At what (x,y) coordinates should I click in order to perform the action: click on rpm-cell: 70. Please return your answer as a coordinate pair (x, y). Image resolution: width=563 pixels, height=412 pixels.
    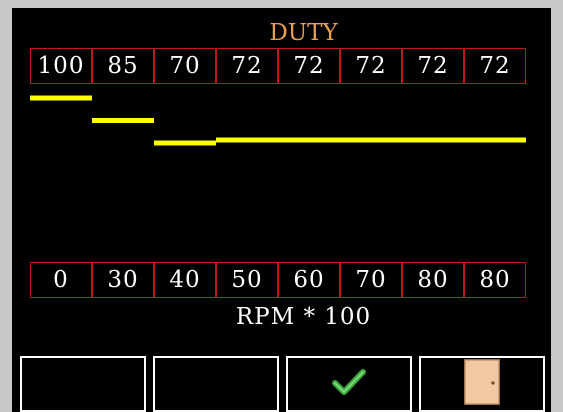
    Looking at the image, I should click on (371, 280).